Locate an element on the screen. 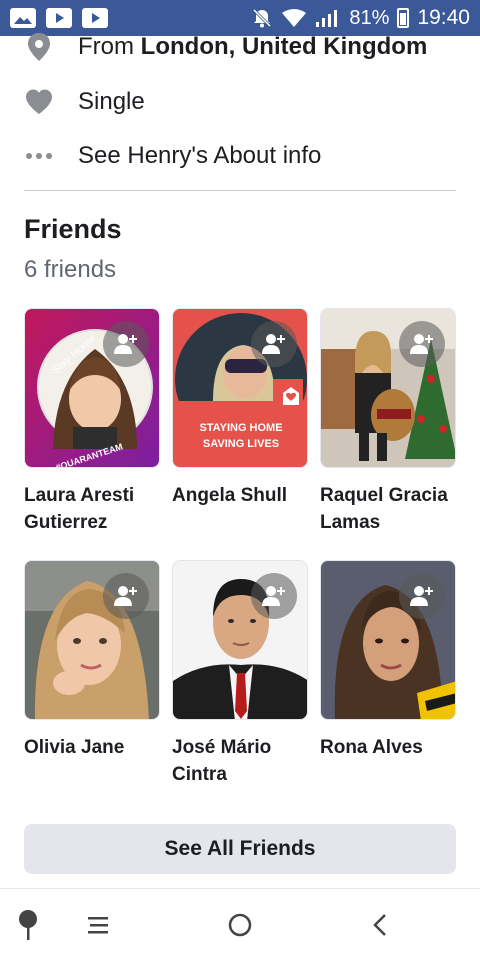 This screenshot has height=960, width=480. friend-card: Raquel Gracia Lamas is located at coordinates (388, 422).